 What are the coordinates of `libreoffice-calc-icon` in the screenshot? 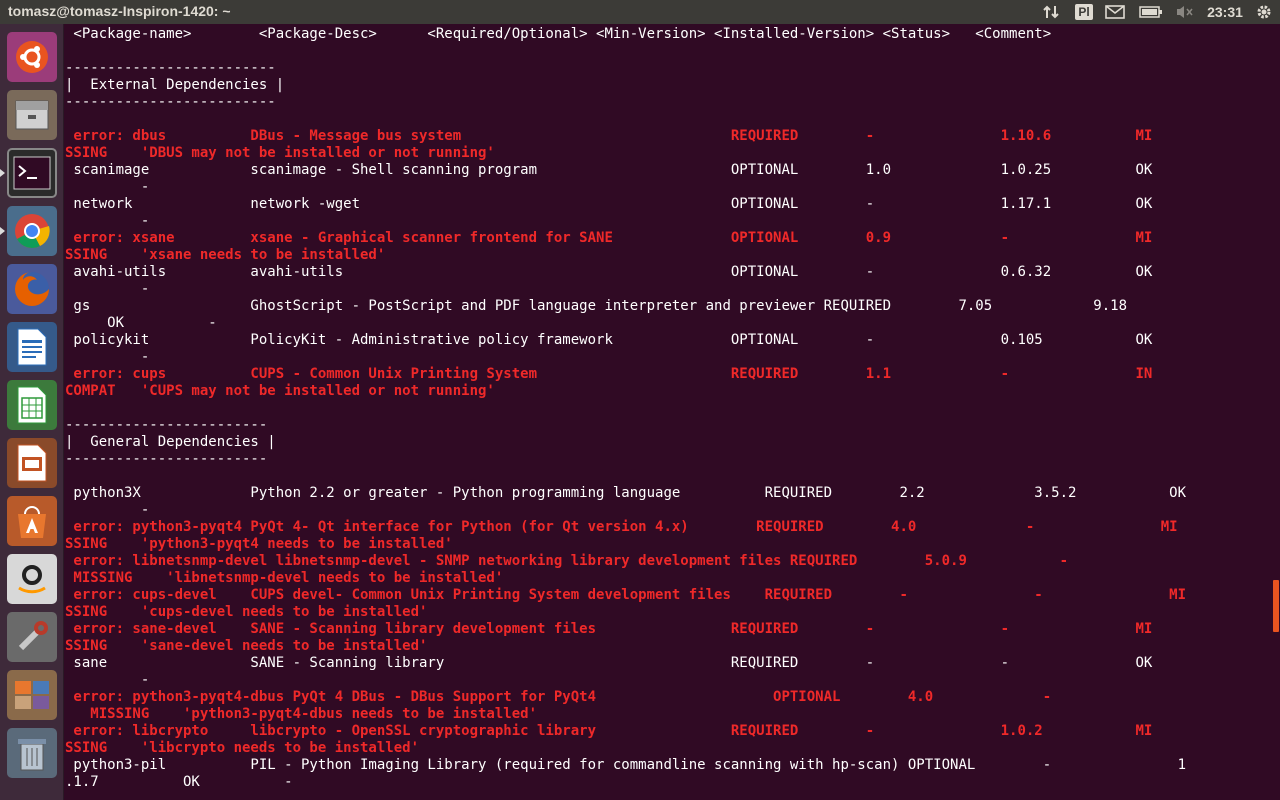 It's located at (32, 405).